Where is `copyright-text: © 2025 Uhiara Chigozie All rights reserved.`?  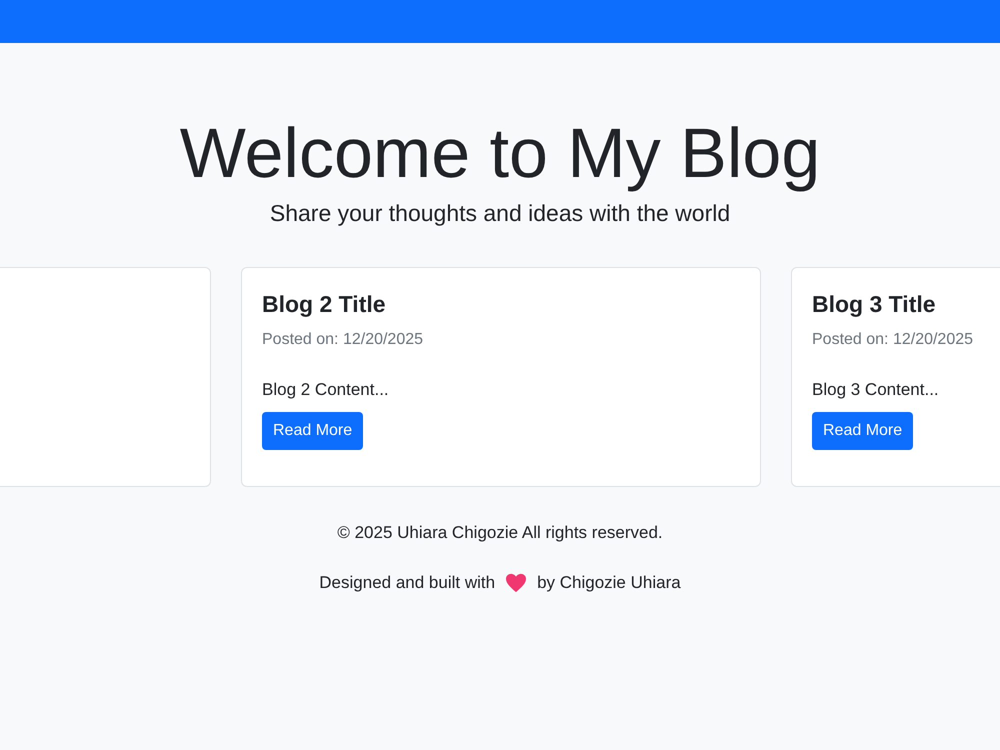
copyright-text: © 2025 Uhiara Chigozie All rights reserved. is located at coordinates (500, 533).